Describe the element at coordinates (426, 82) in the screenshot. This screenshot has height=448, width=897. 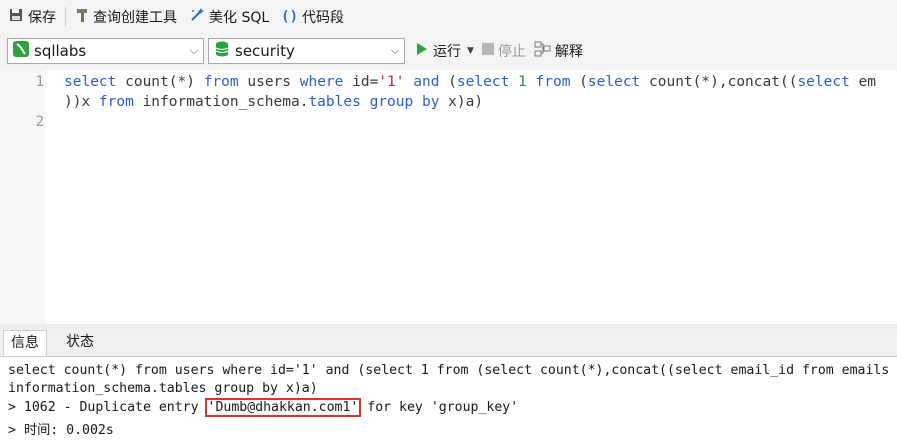
I see `code-token: and` at that location.